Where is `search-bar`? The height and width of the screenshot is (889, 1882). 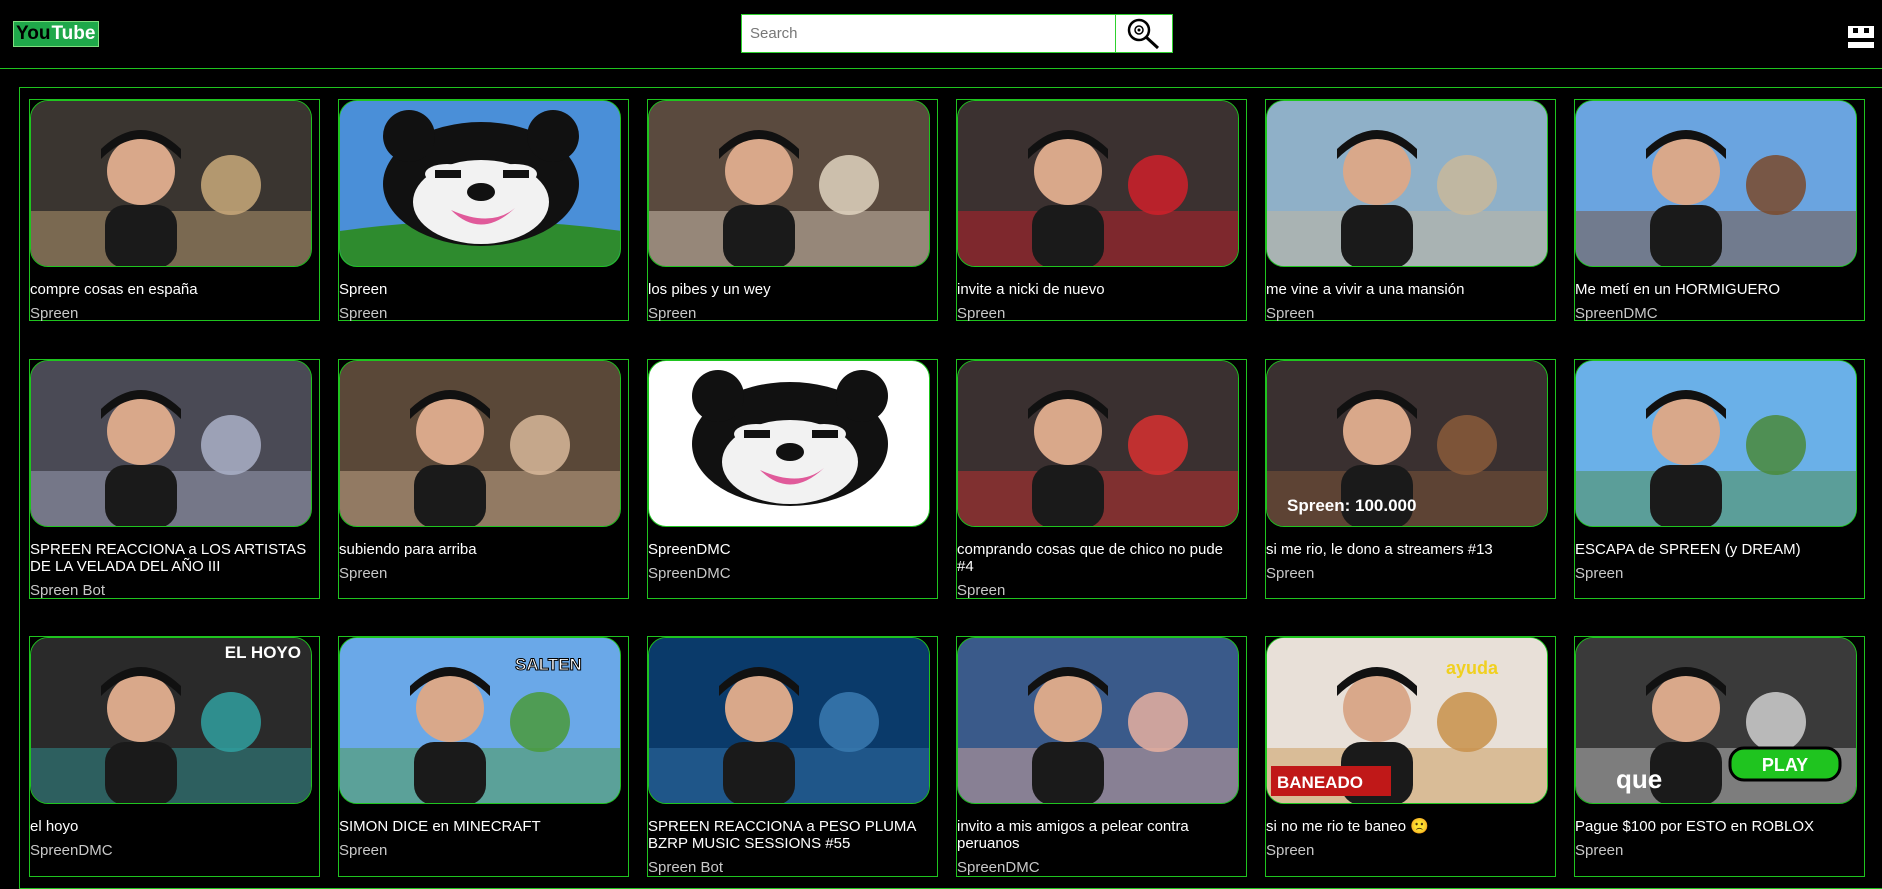
search-bar is located at coordinates (957, 33).